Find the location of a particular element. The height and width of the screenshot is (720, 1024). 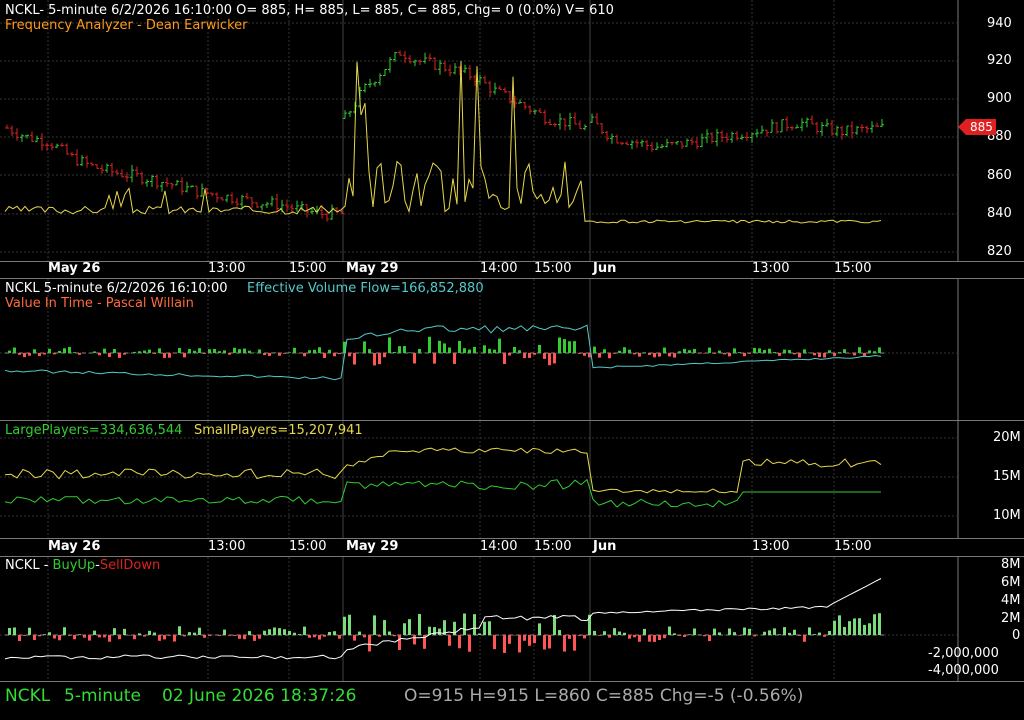

players-tick: 20M is located at coordinates (1007, 437).